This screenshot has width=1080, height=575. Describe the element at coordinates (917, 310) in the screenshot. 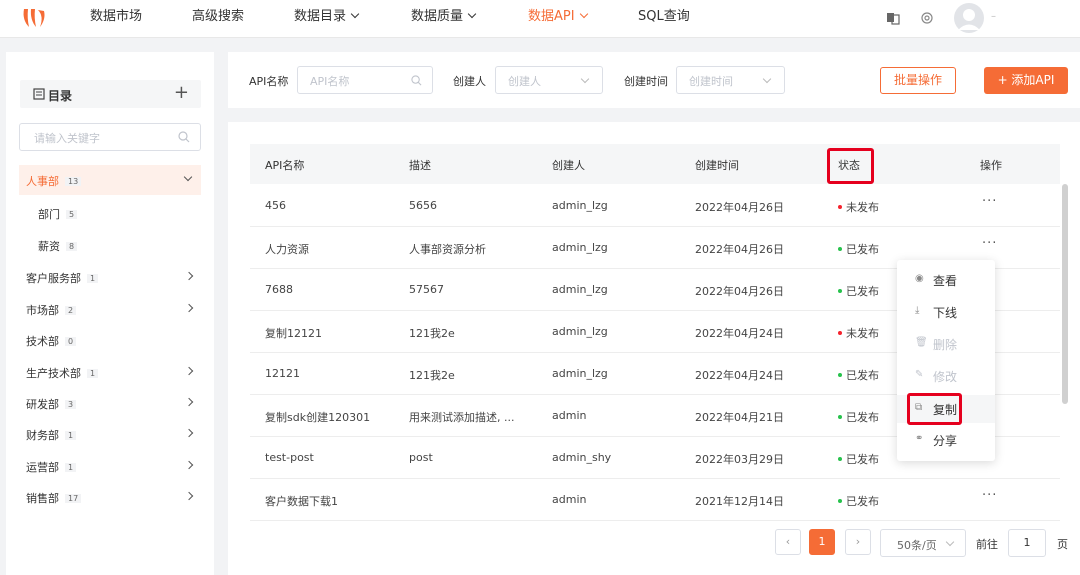

I see `offline-icon: ⤓` at that location.